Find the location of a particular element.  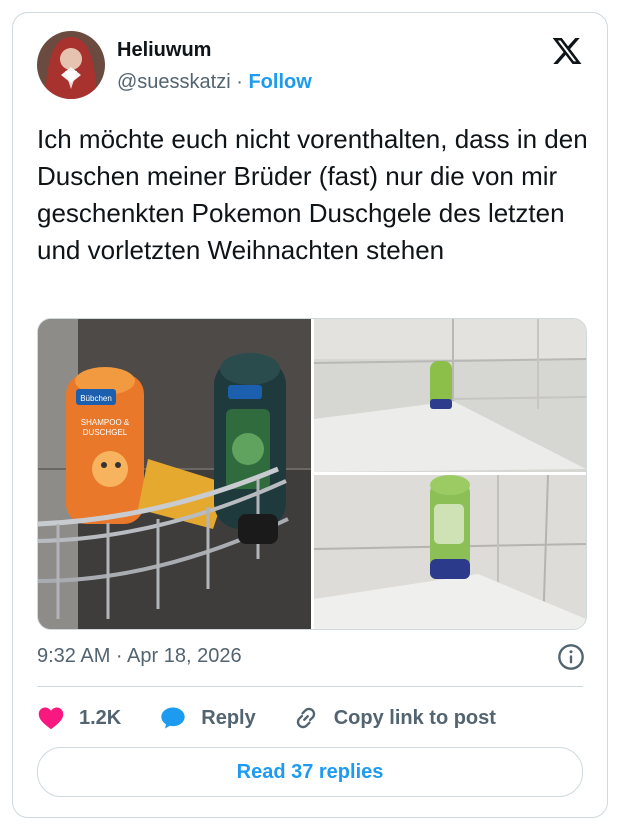

bottle-label-1: SHAMPOO & is located at coordinates (105, 422).